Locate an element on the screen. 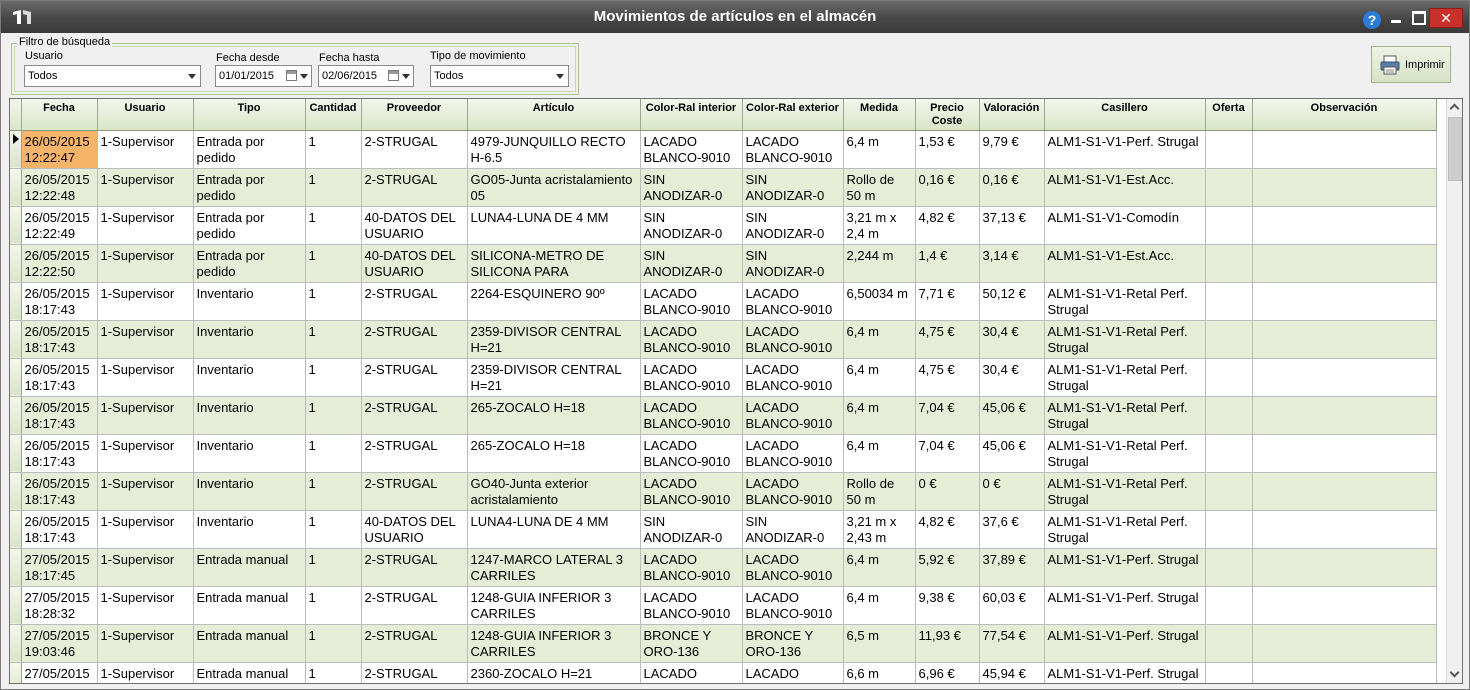 The image size is (1470, 690). tipo-movimiento-select: Todos is located at coordinates (499, 76).